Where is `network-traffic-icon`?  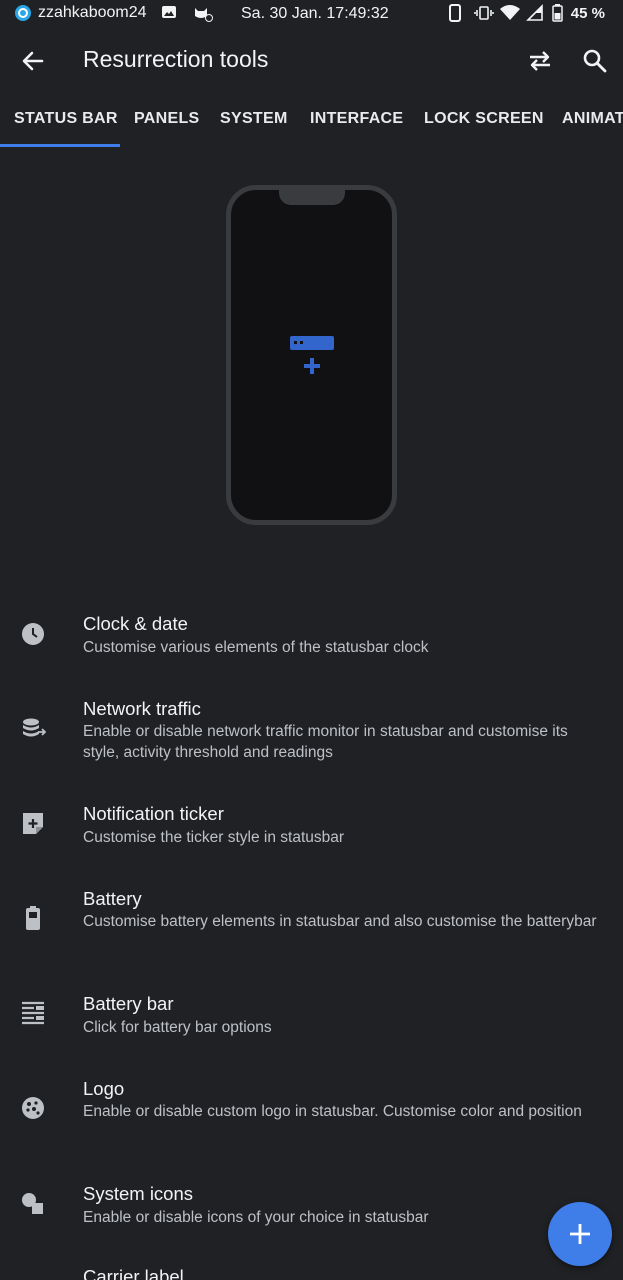
network-traffic-icon is located at coordinates (33, 729).